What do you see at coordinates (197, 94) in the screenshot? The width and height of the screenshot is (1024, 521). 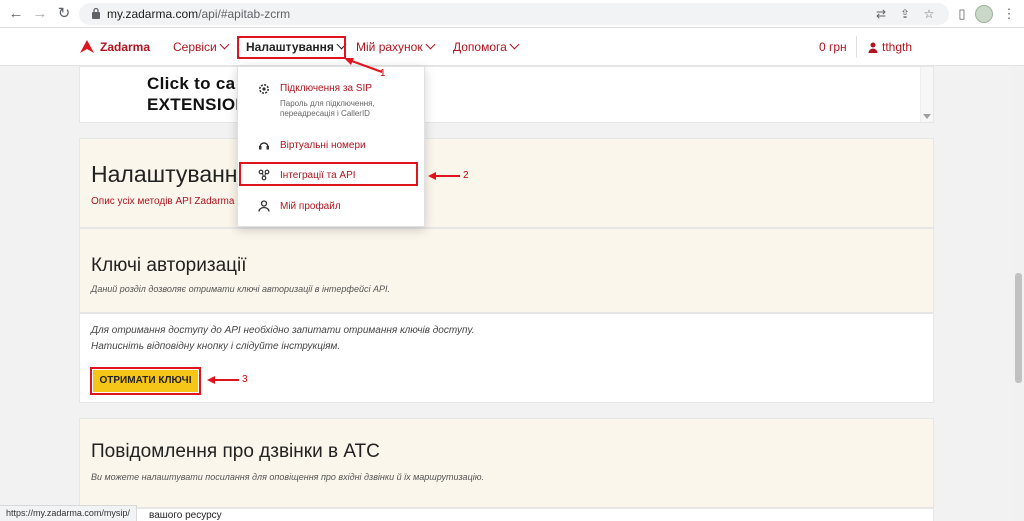 I see `banner-text: Click to ca EXTENSION` at bounding box center [197, 94].